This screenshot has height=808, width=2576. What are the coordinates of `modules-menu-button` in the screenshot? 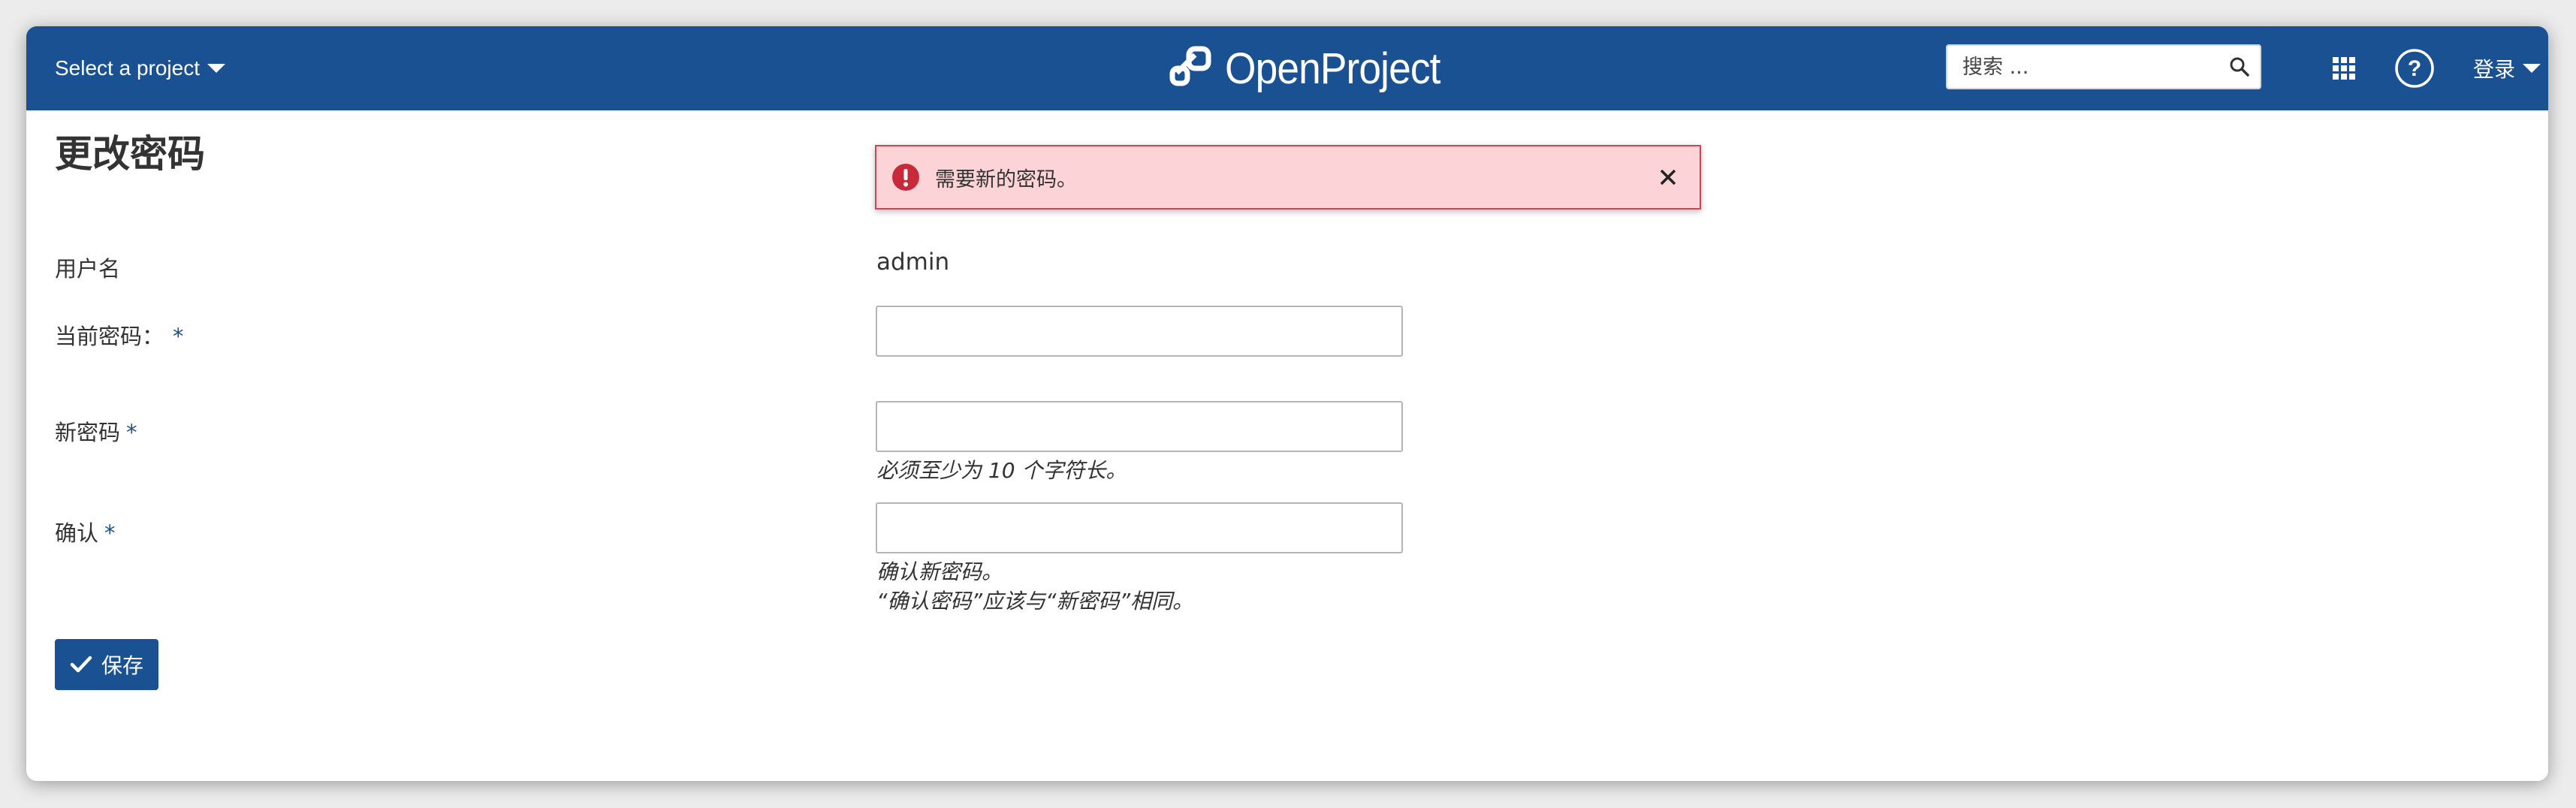 It's located at (2343, 68).